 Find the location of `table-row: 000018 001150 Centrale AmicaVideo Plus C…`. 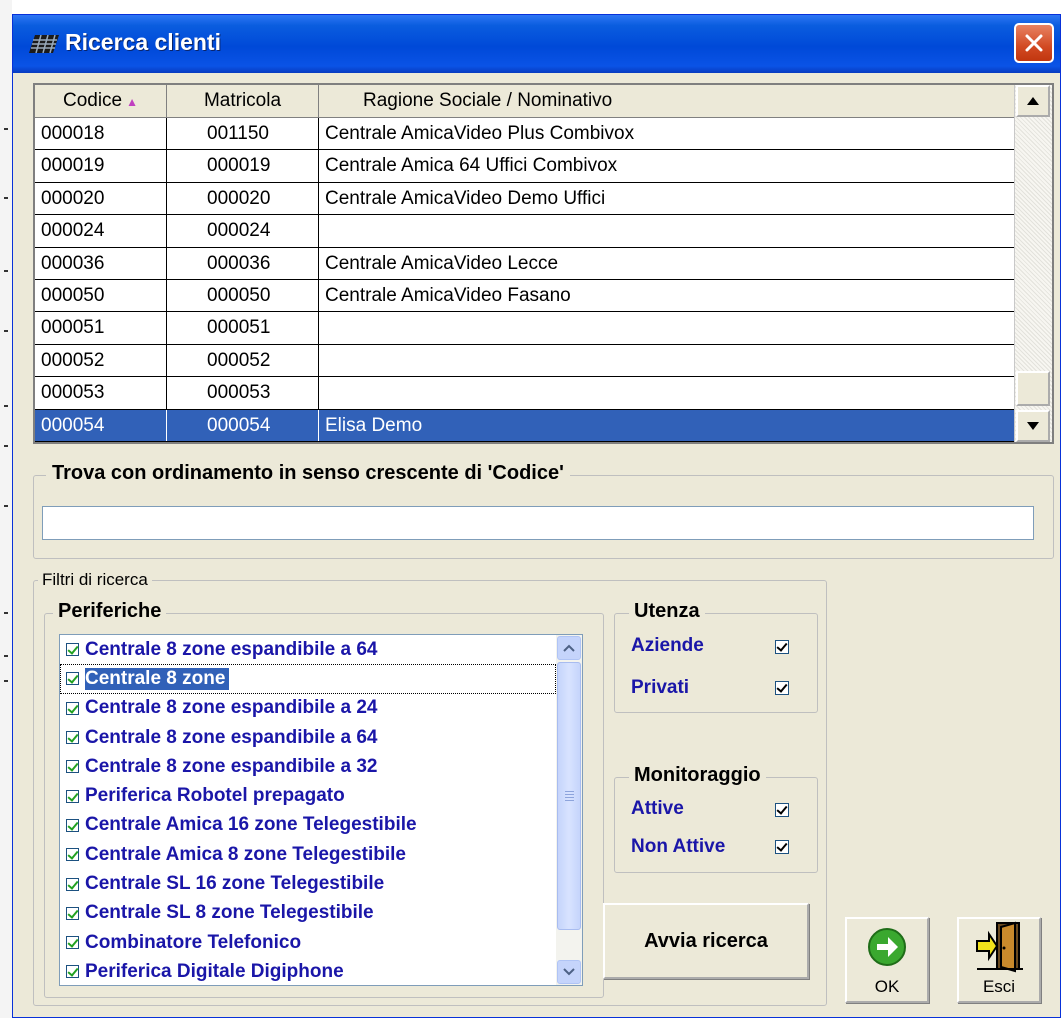

table-row: 000018 001150 Centrale AmicaVideo Plus C… is located at coordinates (525, 134).